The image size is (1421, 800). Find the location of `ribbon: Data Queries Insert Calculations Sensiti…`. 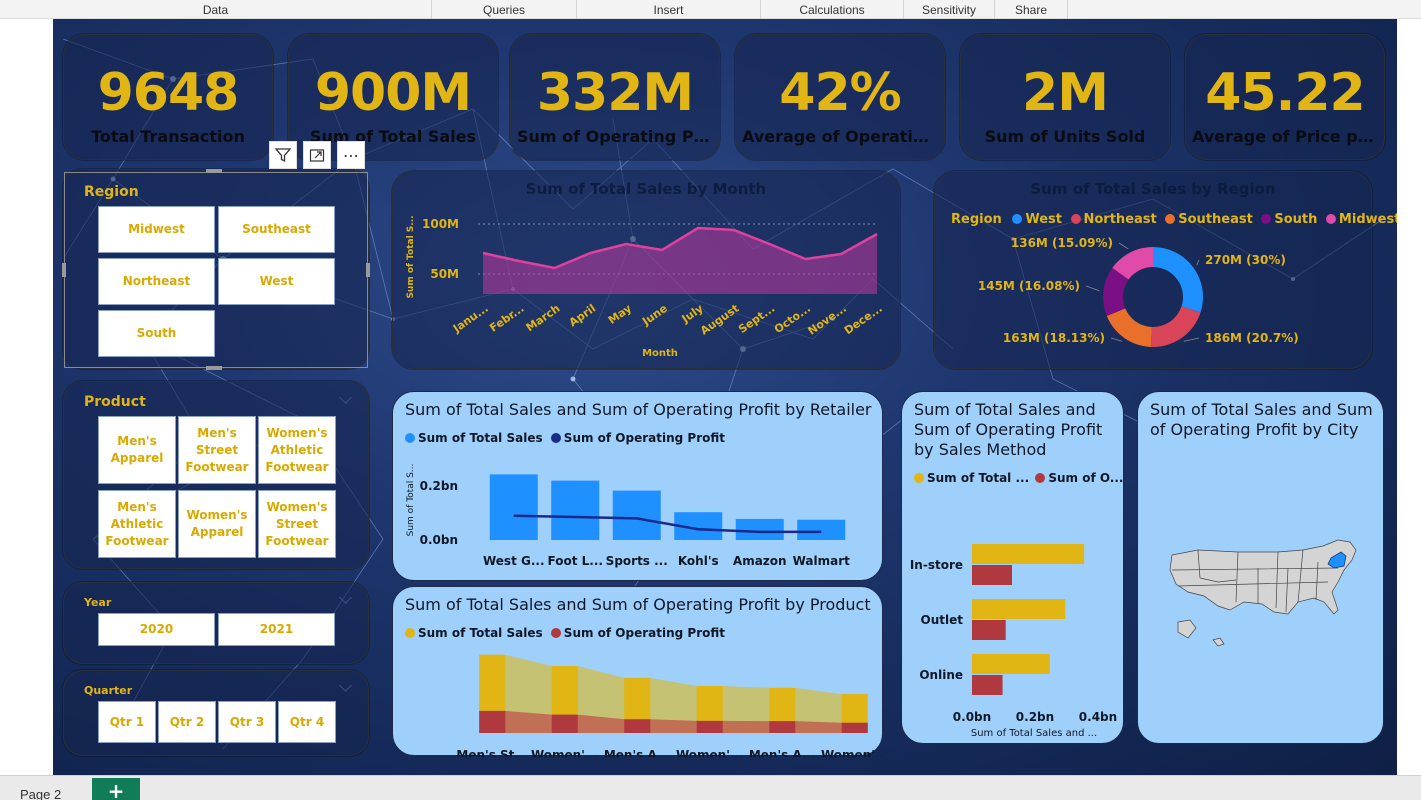

ribbon: Data Queries Insert Calculations Sensiti… is located at coordinates (710, 9).